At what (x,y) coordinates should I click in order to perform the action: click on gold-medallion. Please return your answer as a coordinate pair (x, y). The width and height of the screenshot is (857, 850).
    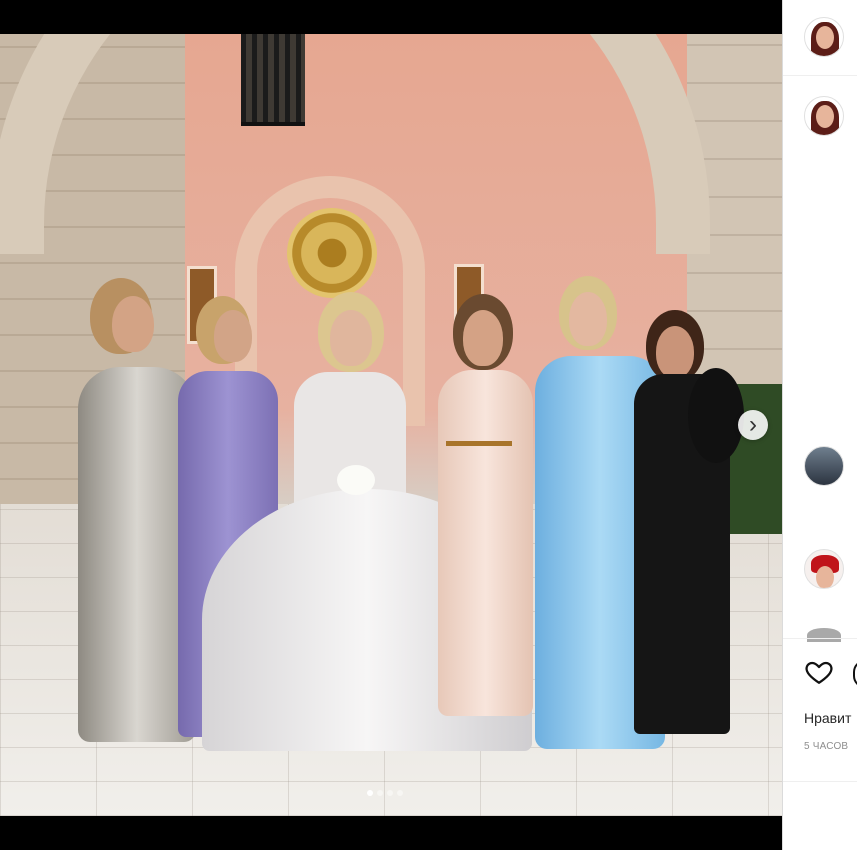
    Looking at the image, I should click on (332, 253).